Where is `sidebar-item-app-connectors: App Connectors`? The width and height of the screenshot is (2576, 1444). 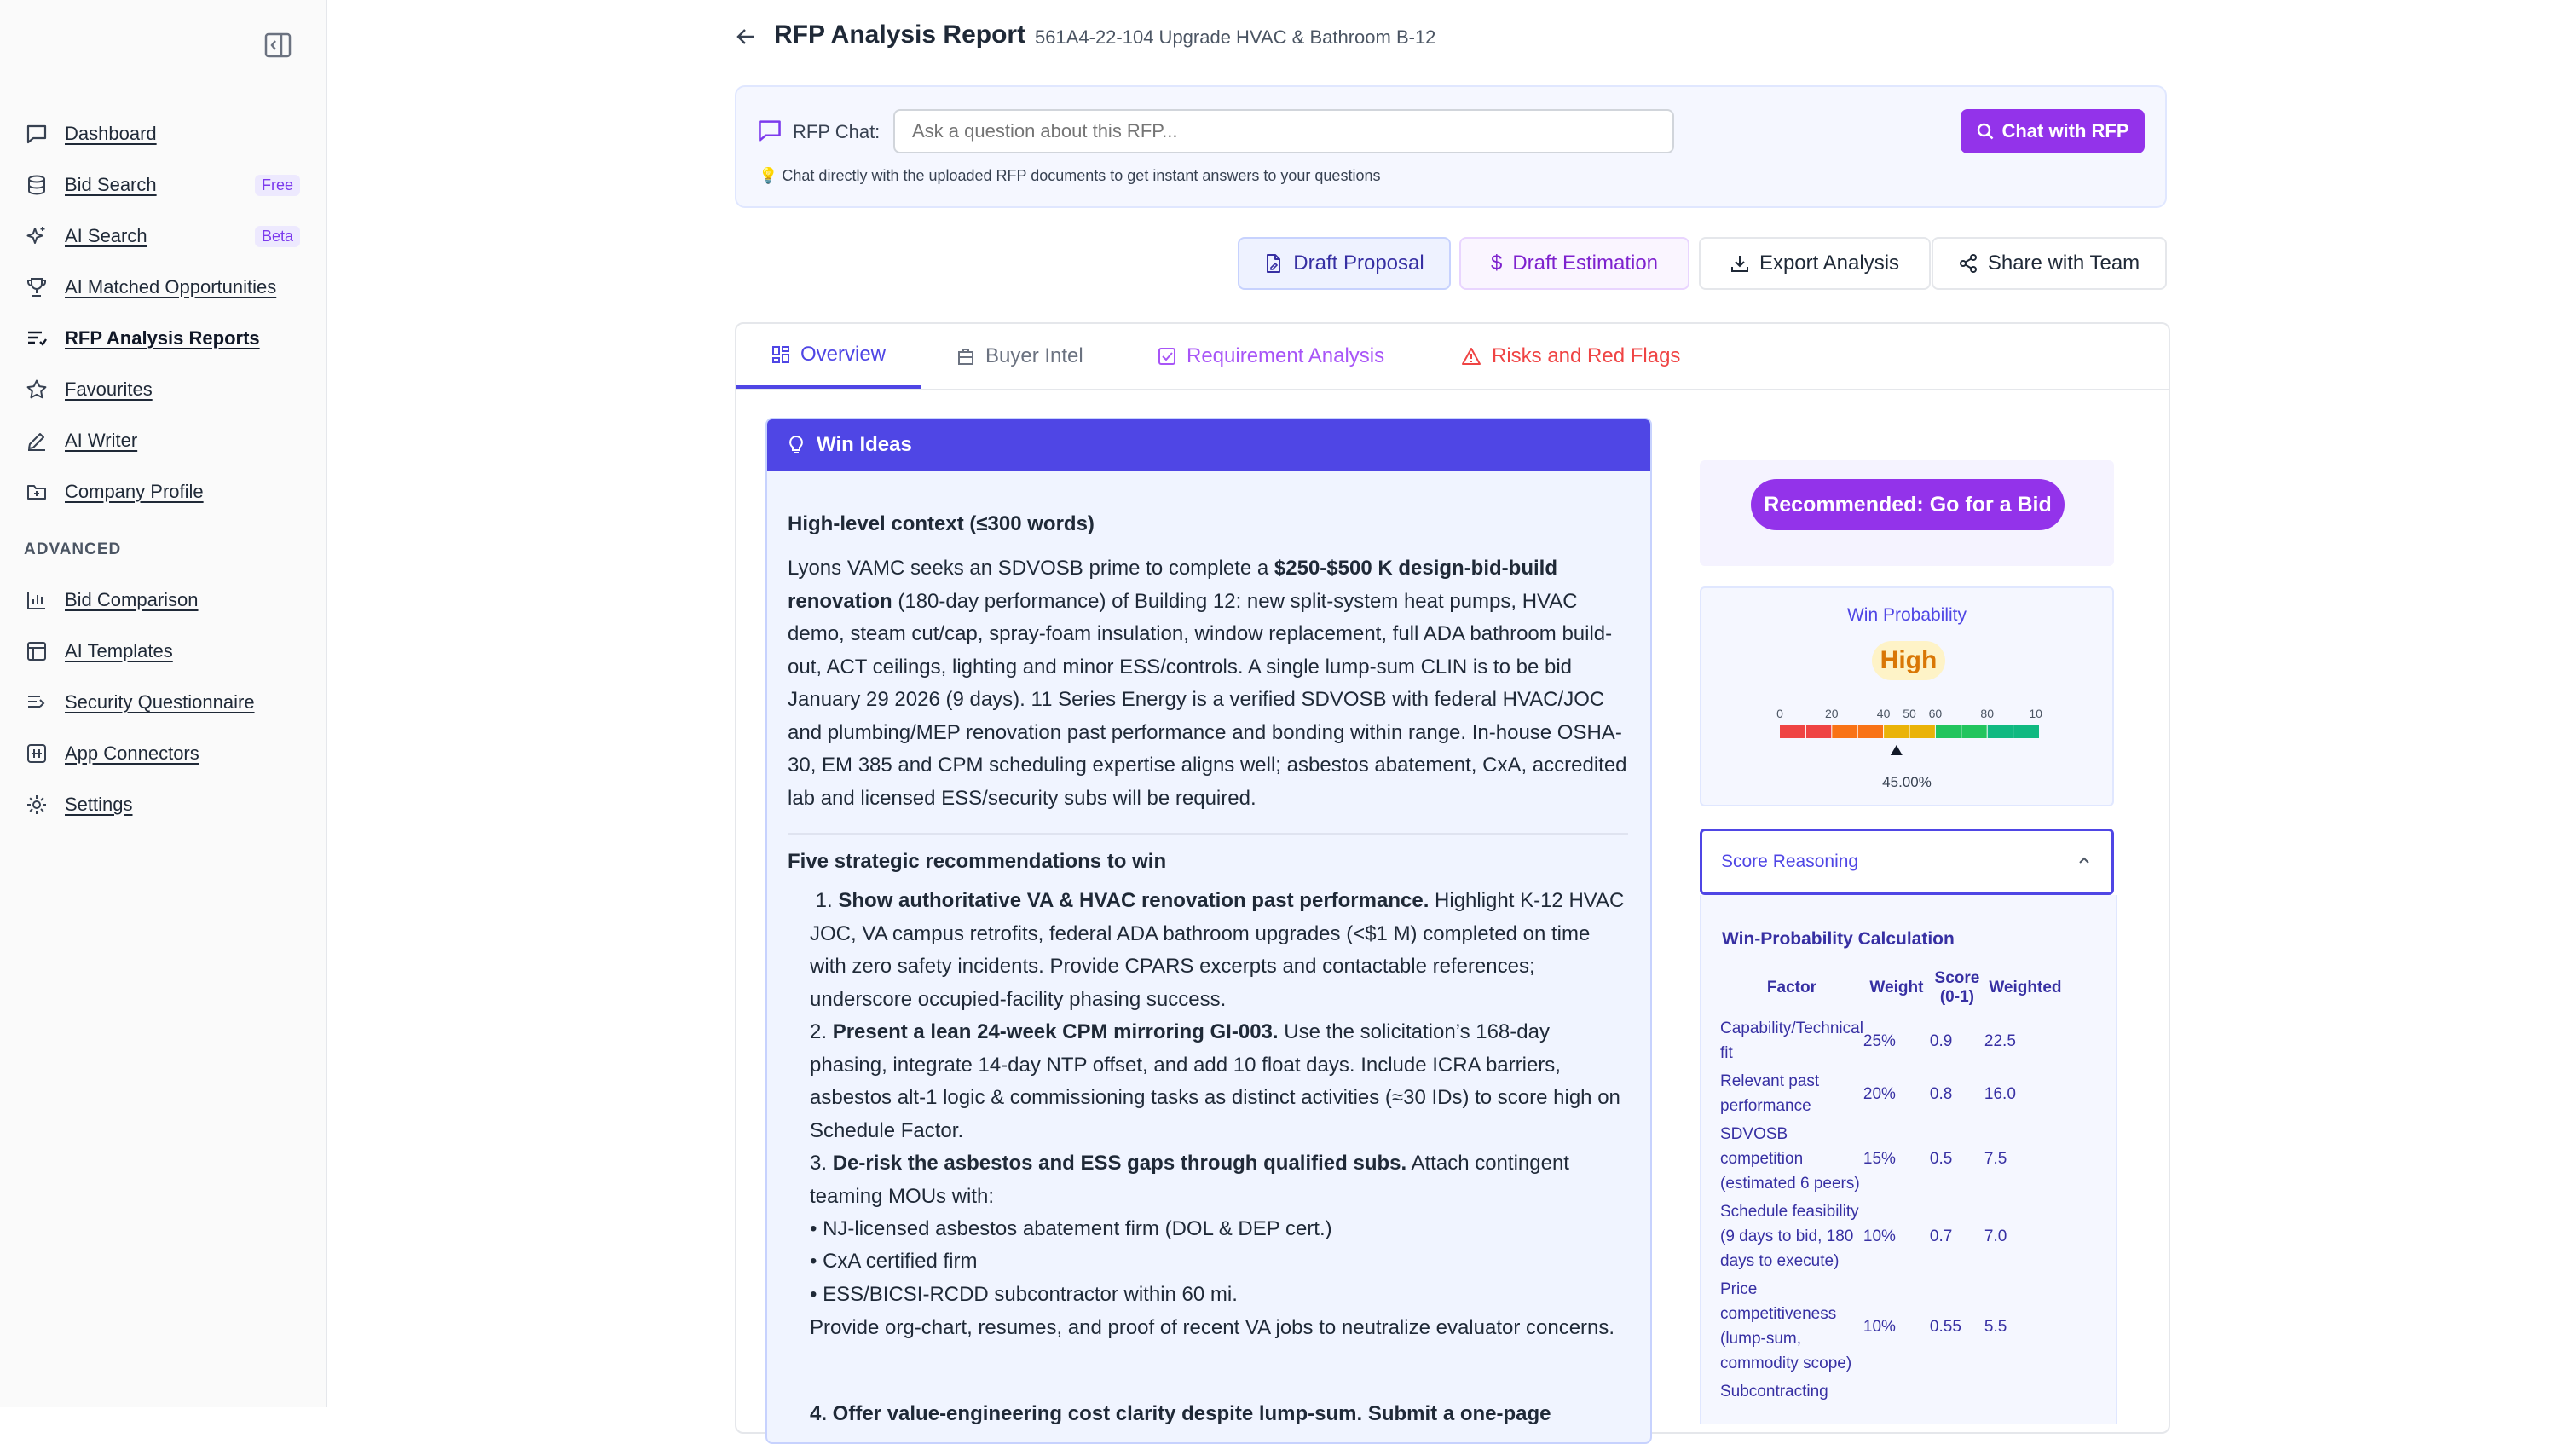 sidebar-item-app-connectors: App Connectors is located at coordinates (111, 753).